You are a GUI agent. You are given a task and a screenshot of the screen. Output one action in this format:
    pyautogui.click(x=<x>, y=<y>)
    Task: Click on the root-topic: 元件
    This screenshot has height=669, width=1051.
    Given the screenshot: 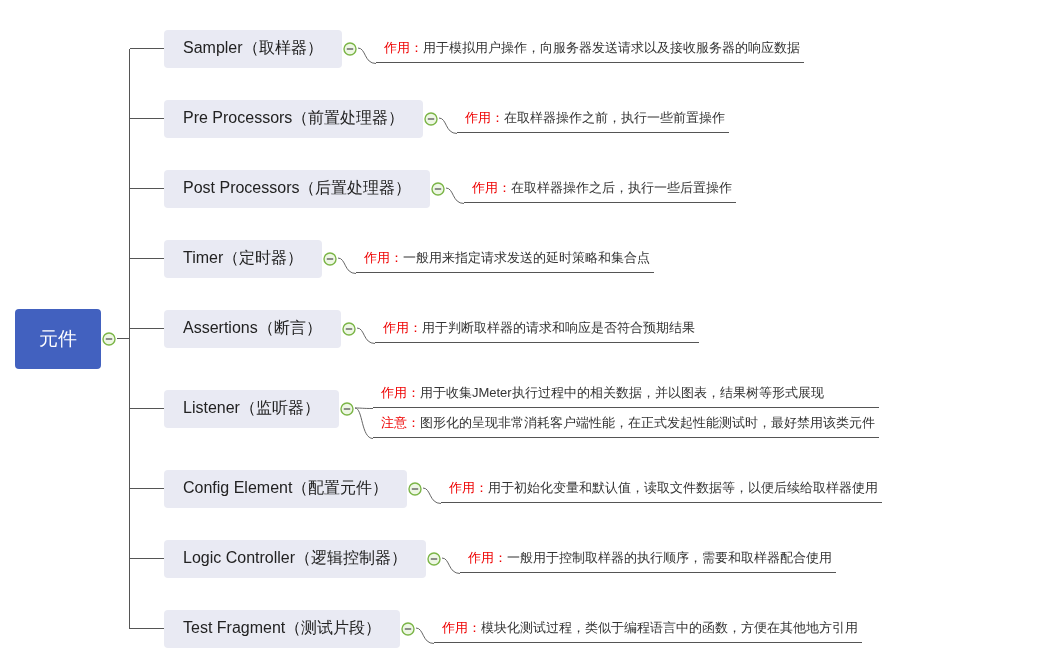 What is the action you would take?
    pyautogui.click(x=58, y=338)
    